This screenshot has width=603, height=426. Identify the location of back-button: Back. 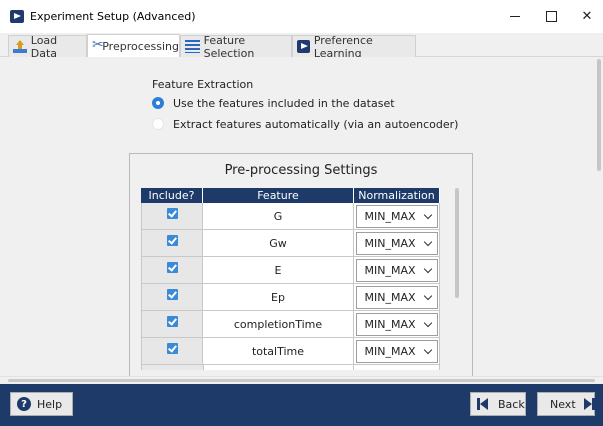
(498, 404).